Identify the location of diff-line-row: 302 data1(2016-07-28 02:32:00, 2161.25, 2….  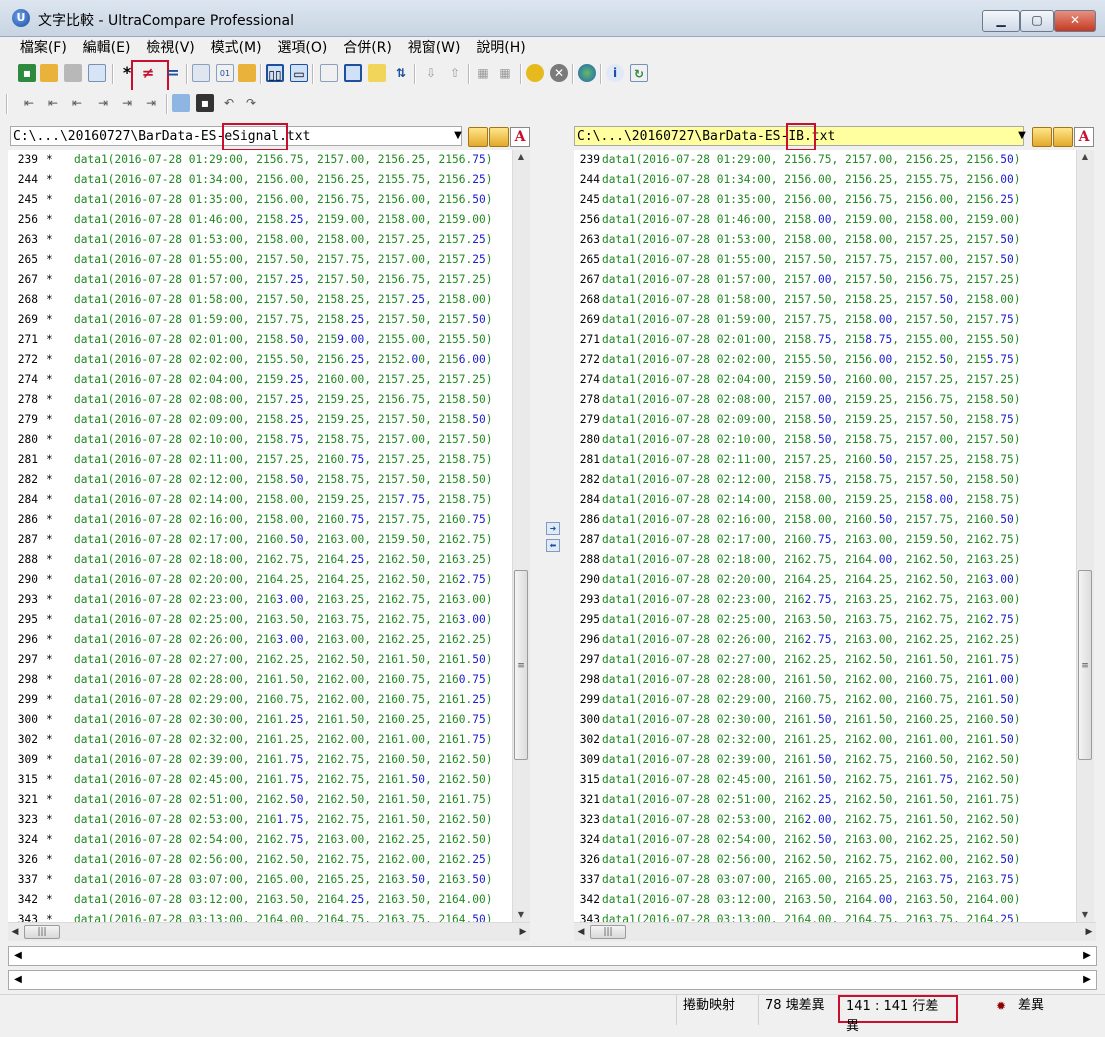
(825, 740).